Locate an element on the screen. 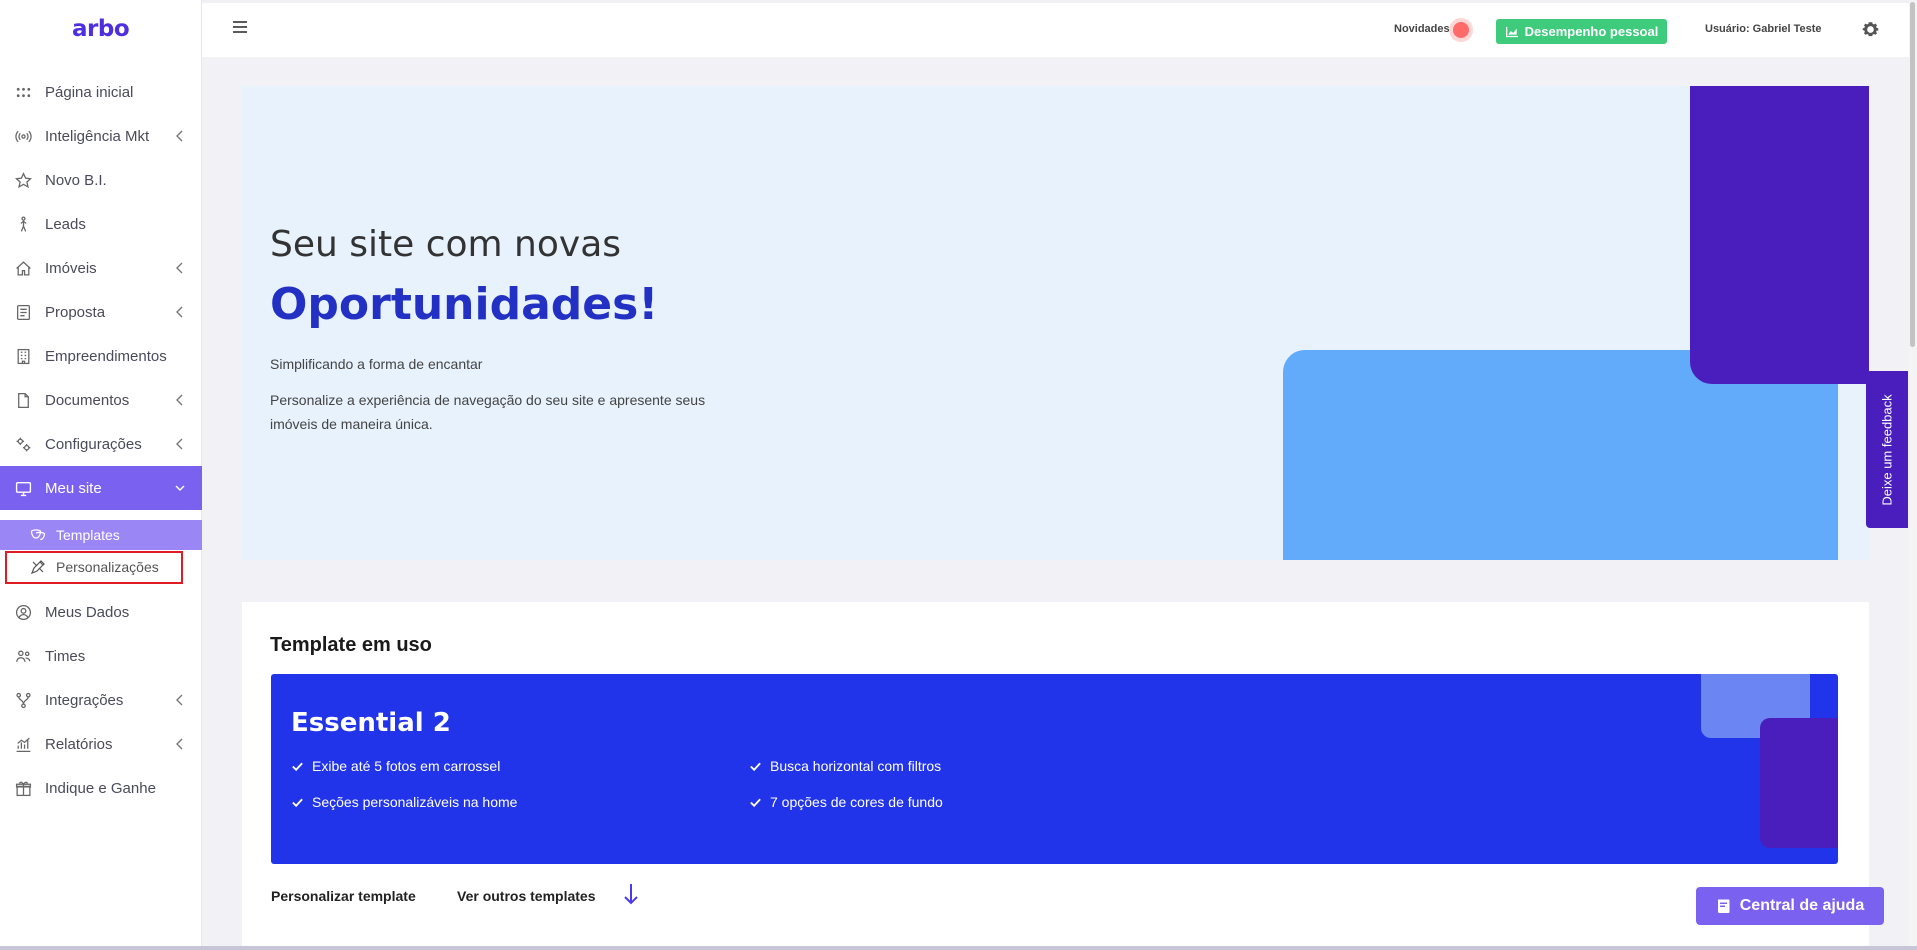 The width and height of the screenshot is (1917, 950). news-link: Novidades is located at coordinates (1422, 29).